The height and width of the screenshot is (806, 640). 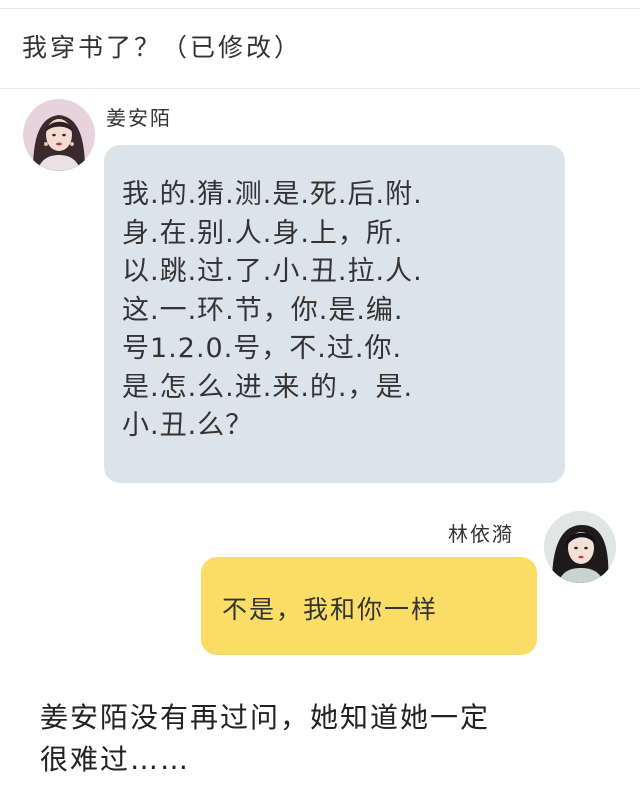 What do you see at coordinates (139, 118) in the screenshot?
I see `sender-name-left: 姜安陌` at bounding box center [139, 118].